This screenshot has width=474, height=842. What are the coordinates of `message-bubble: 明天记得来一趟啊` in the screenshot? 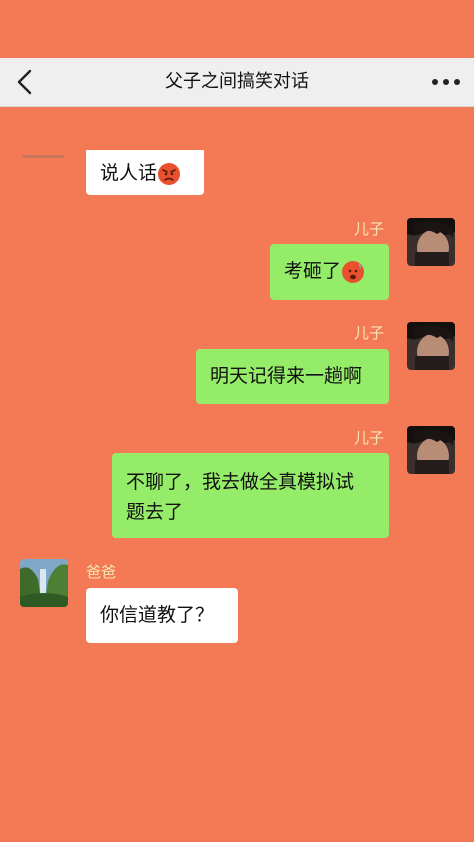 It's located at (292, 376).